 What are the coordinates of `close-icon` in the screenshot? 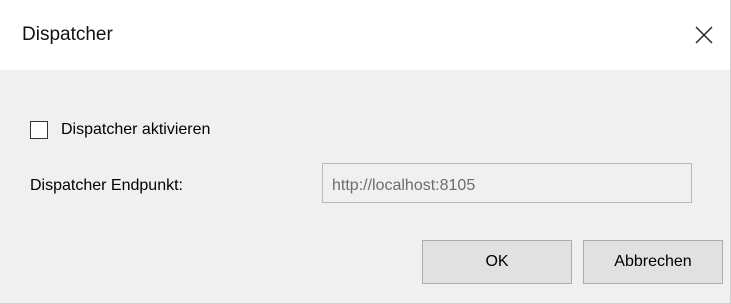 It's located at (704, 35).